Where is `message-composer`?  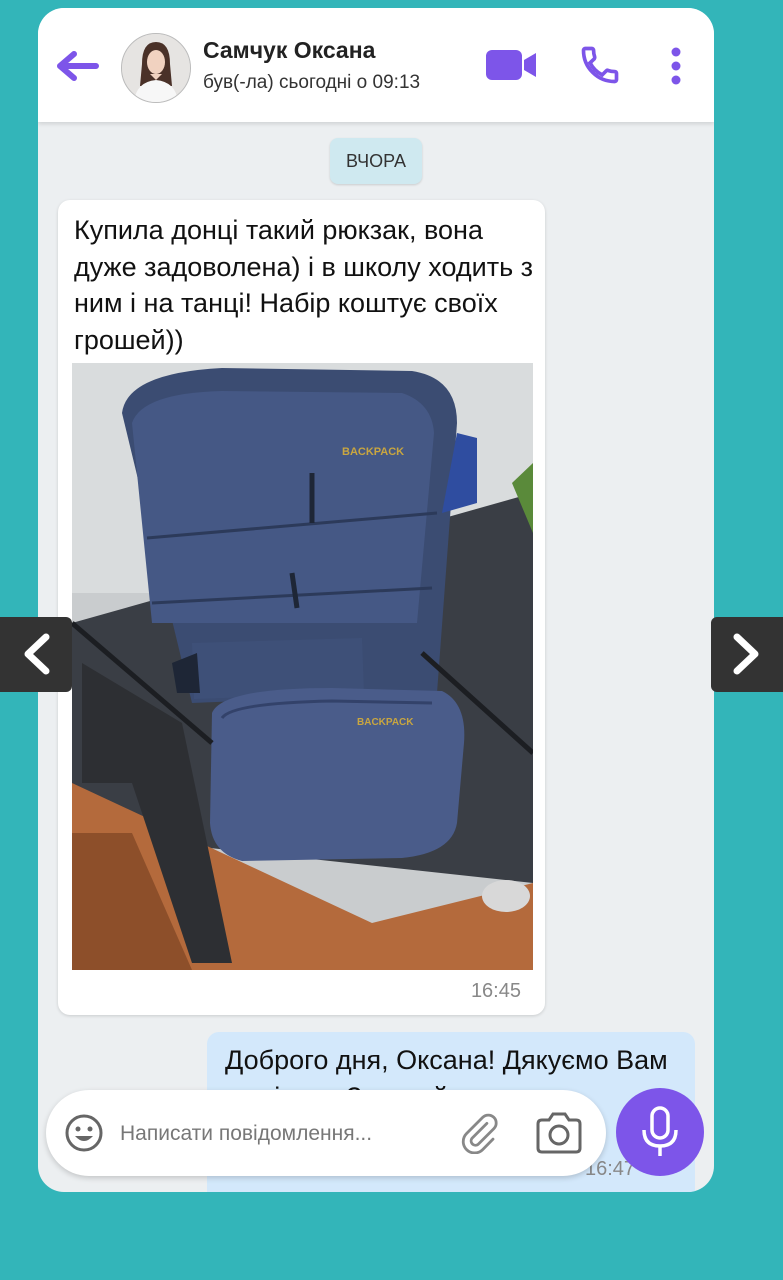
message-composer is located at coordinates (326, 1133).